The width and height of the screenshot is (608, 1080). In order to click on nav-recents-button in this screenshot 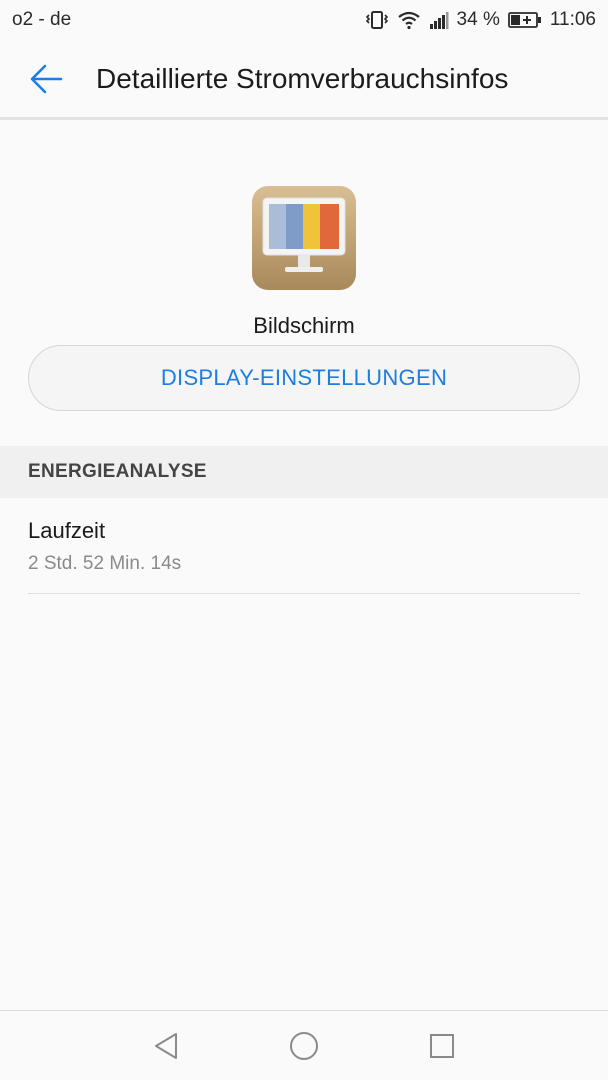, I will do `click(442, 1046)`.